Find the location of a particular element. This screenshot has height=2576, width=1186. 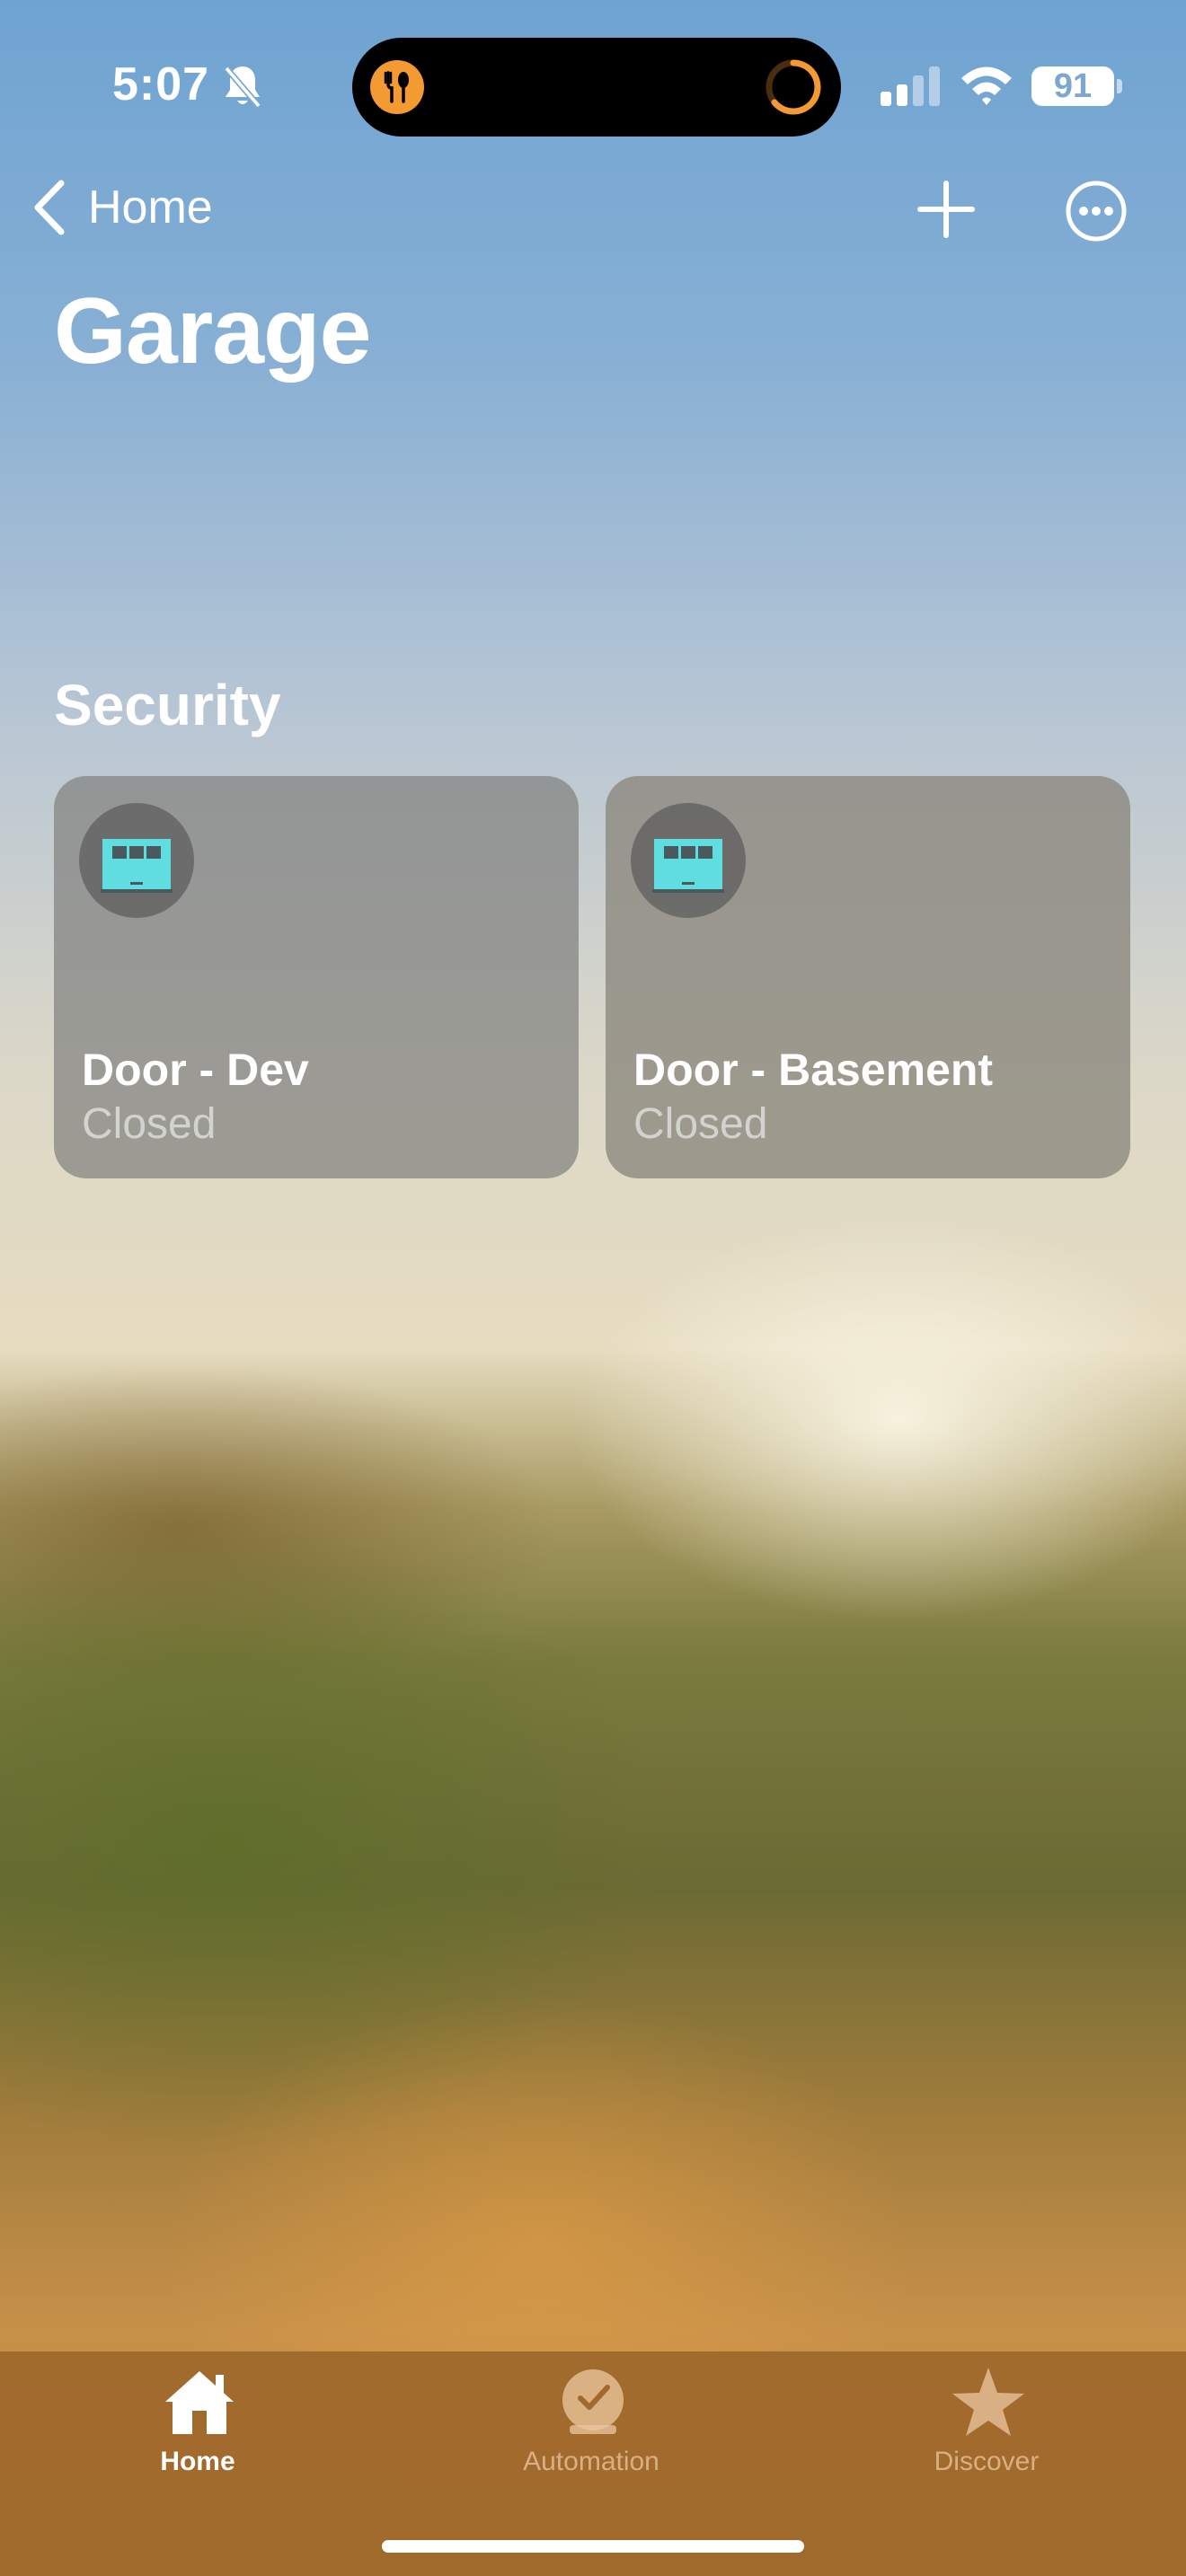

clock-check-icon is located at coordinates (593, 2401).